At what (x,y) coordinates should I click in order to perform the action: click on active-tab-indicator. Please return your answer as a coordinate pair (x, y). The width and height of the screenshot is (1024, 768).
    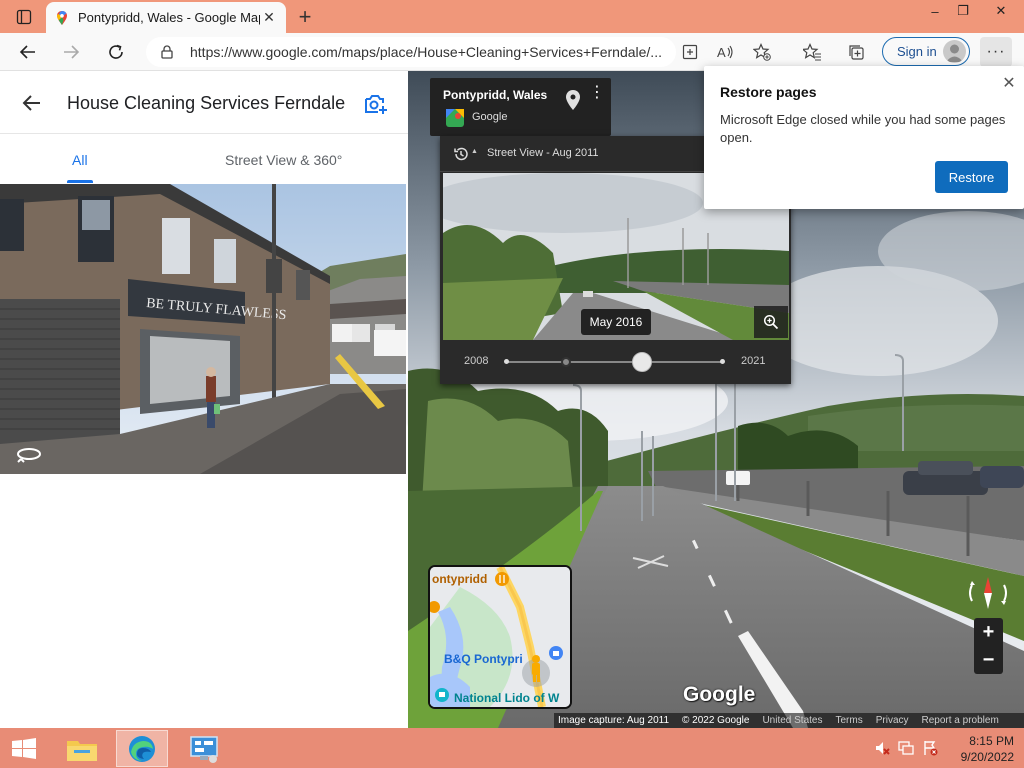
    Looking at the image, I should click on (80, 181).